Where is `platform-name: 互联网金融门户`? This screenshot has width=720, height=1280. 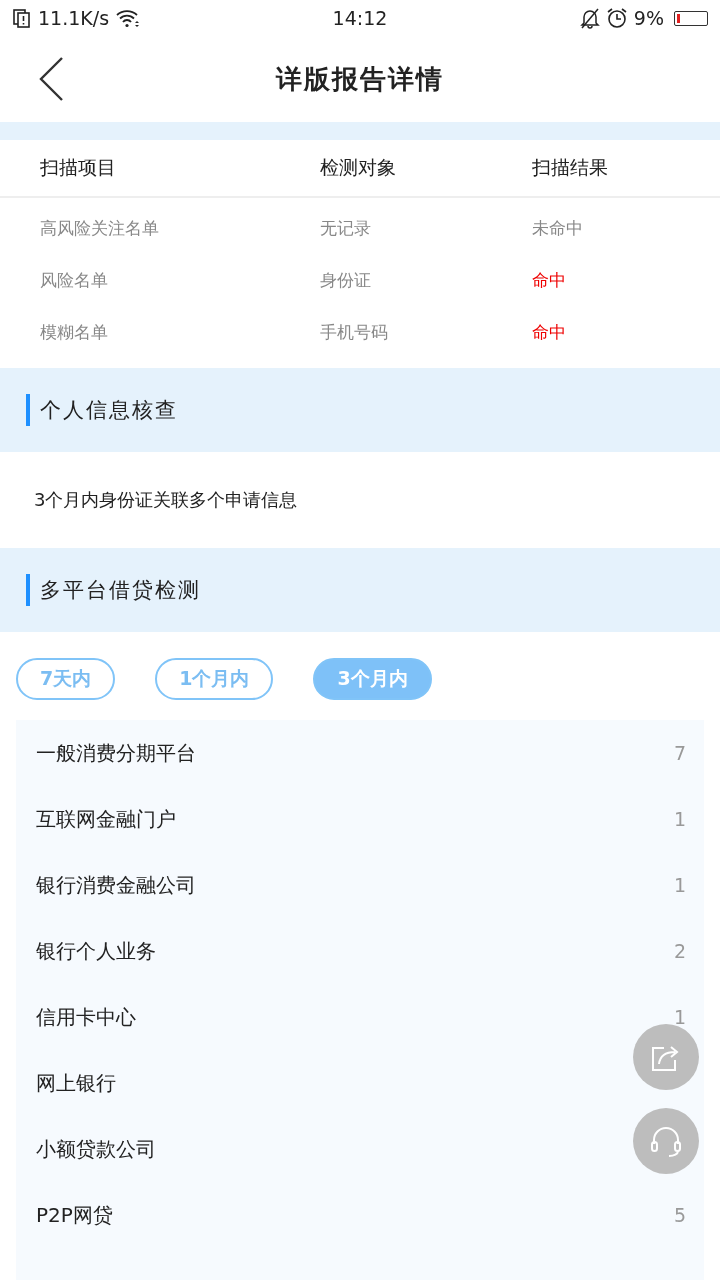 platform-name: 互联网金融门户 is located at coordinates (106, 819).